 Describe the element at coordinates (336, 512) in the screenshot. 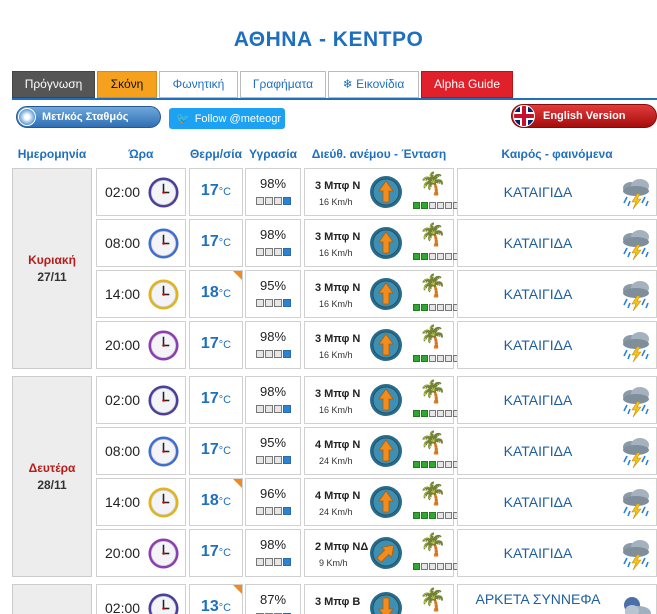

I see `wind-speed: 24 Km/h` at that location.